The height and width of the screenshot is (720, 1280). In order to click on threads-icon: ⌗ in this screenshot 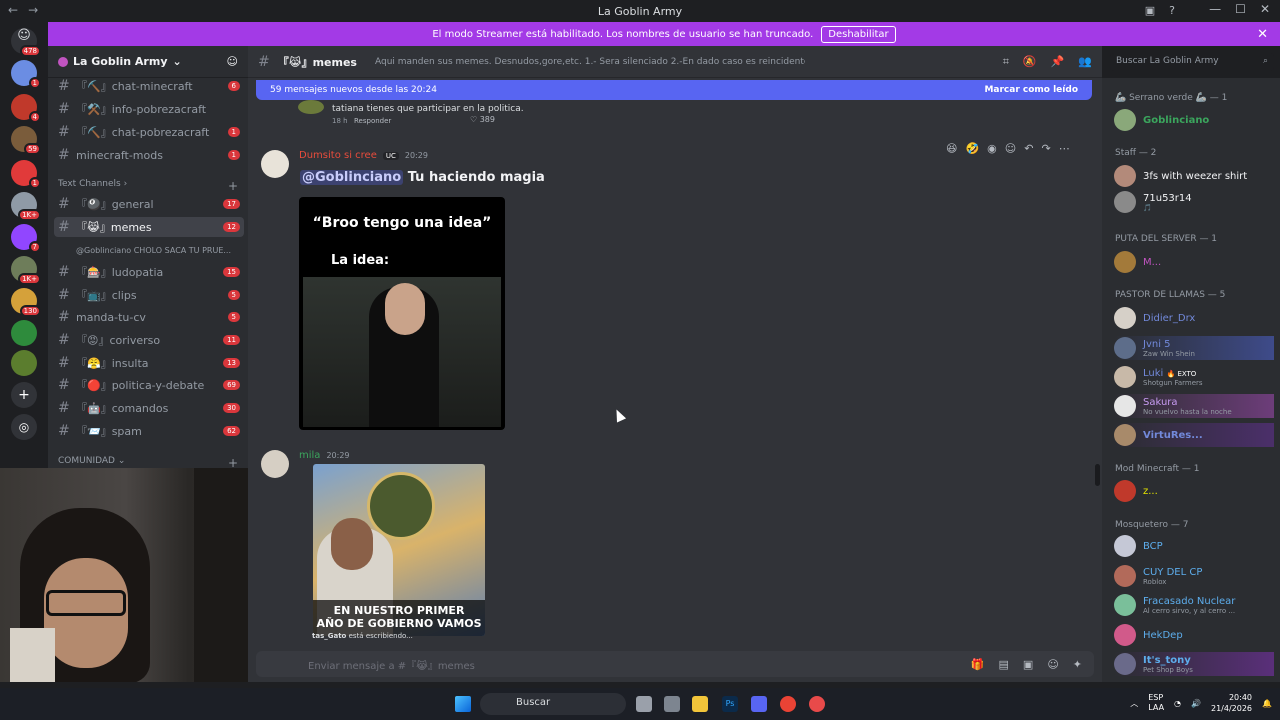, I will do `click(1006, 62)`.